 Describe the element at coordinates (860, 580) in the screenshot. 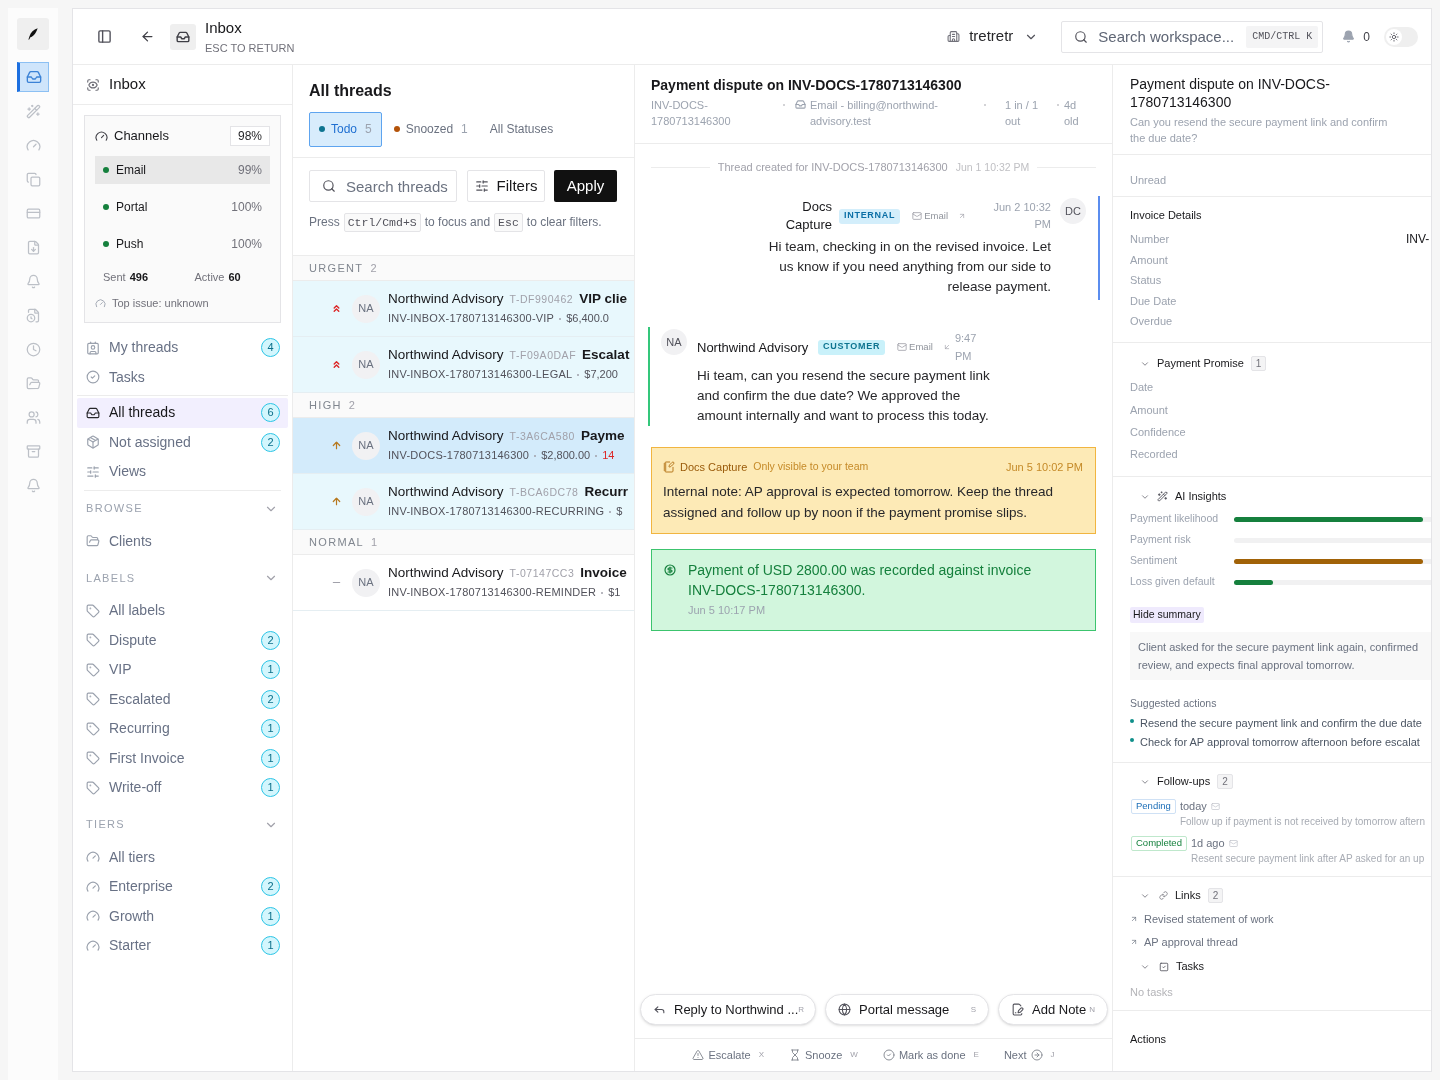

I see `payment-text: Payment of USD 2800.00 was recorded against invoice INV-DOCS-1780713146300.` at that location.